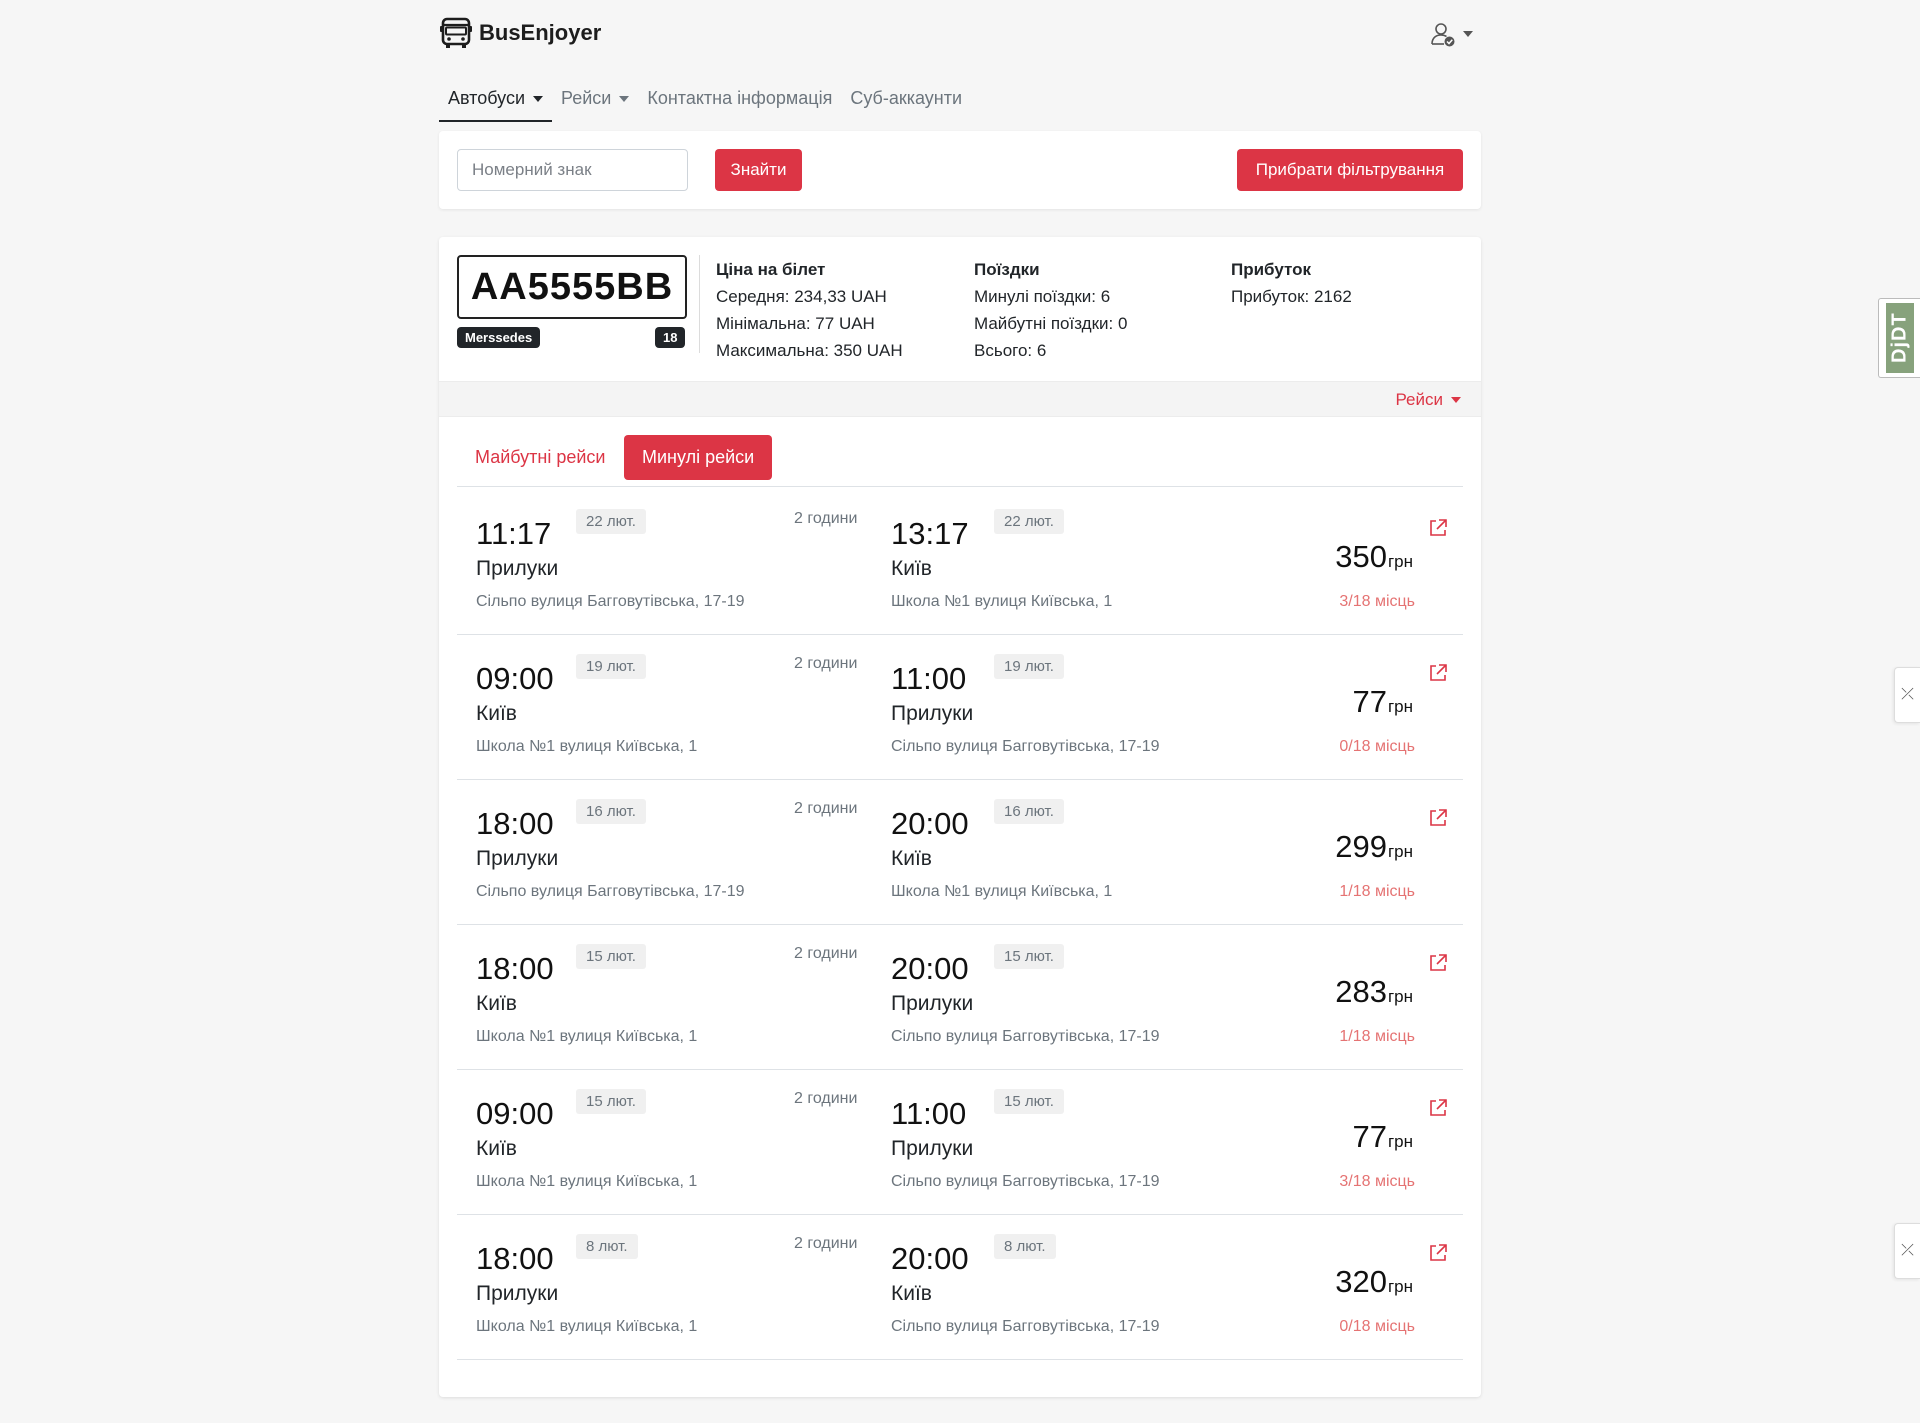 The height and width of the screenshot is (1423, 1920). I want to click on profit-stats: Прибуток Прибуток: 2162, so click(1291, 283).